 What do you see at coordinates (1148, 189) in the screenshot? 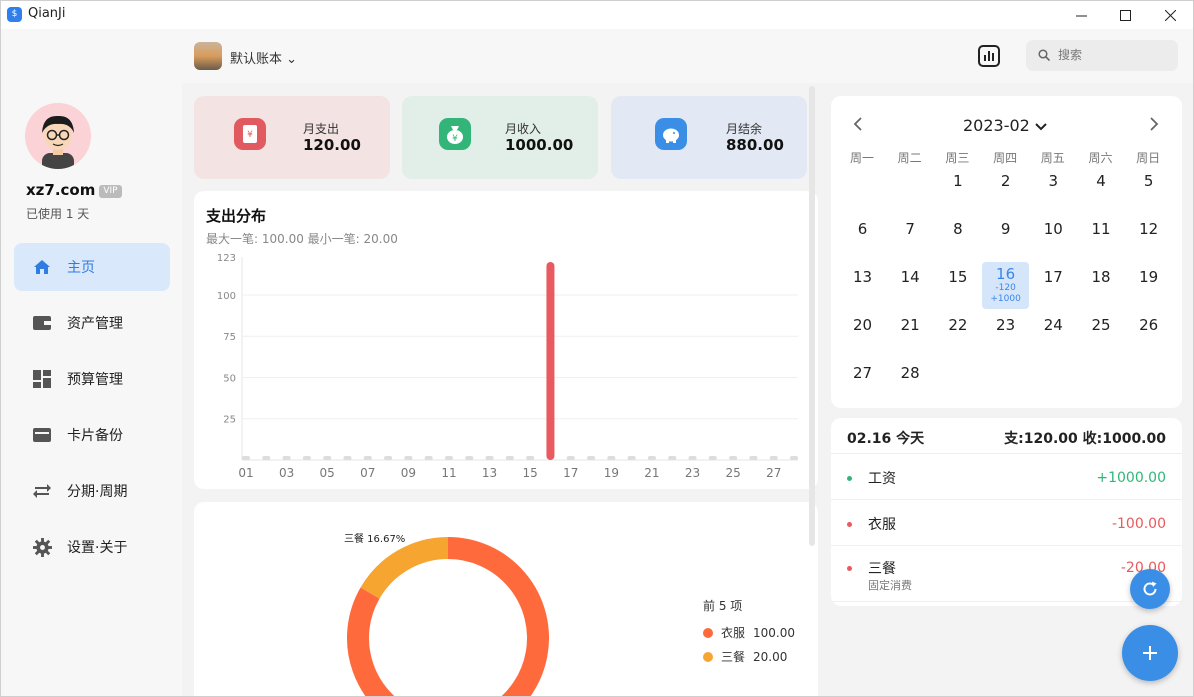
I see `calendar-day: 5` at bounding box center [1148, 189].